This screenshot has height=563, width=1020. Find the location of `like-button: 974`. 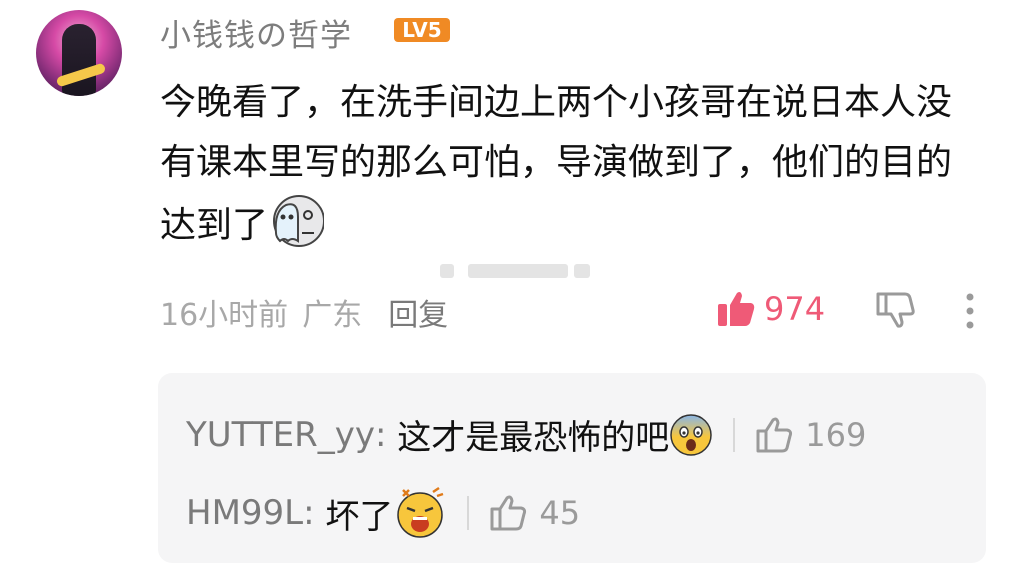

like-button: 974 is located at coordinates (770, 309).